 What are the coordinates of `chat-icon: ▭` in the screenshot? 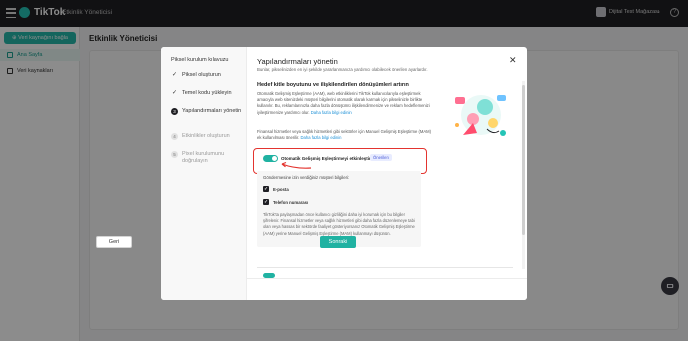 It's located at (670, 286).